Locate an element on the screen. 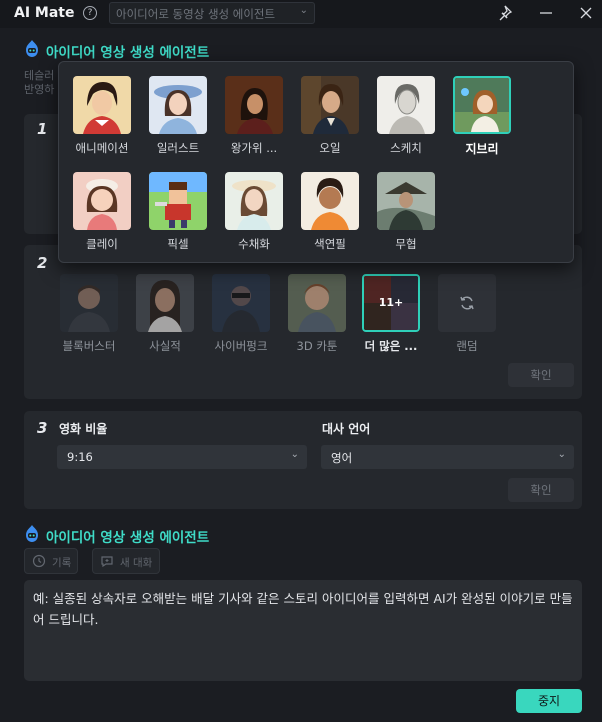  step3-confirm-button: 확인 is located at coordinates (541, 490).